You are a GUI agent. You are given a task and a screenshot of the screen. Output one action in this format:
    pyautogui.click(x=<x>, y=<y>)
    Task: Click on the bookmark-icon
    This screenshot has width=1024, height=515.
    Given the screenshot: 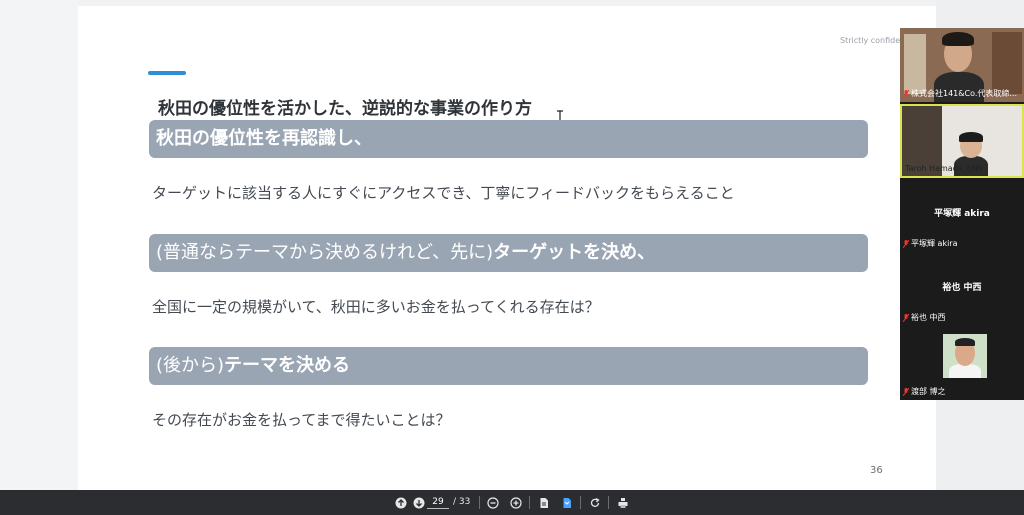 What is the action you would take?
    pyautogui.click(x=567, y=502)
    